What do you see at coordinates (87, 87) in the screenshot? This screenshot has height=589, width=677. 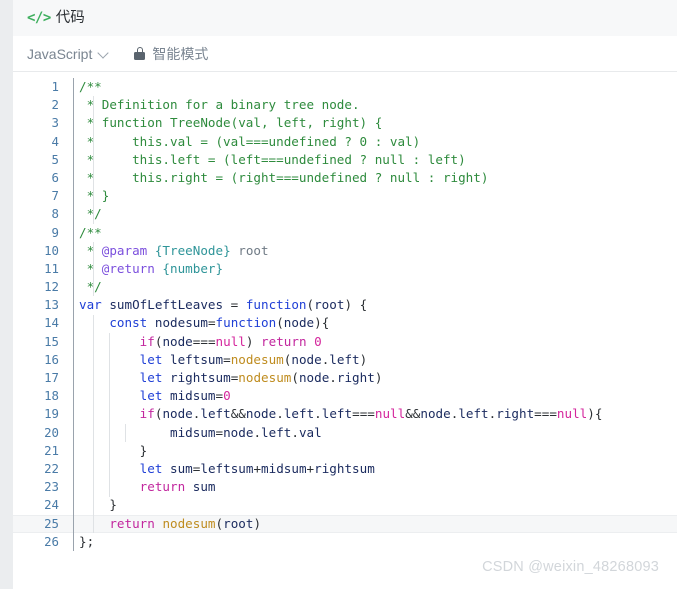 I see `line-content: /**` at bounding box center [87, 87].